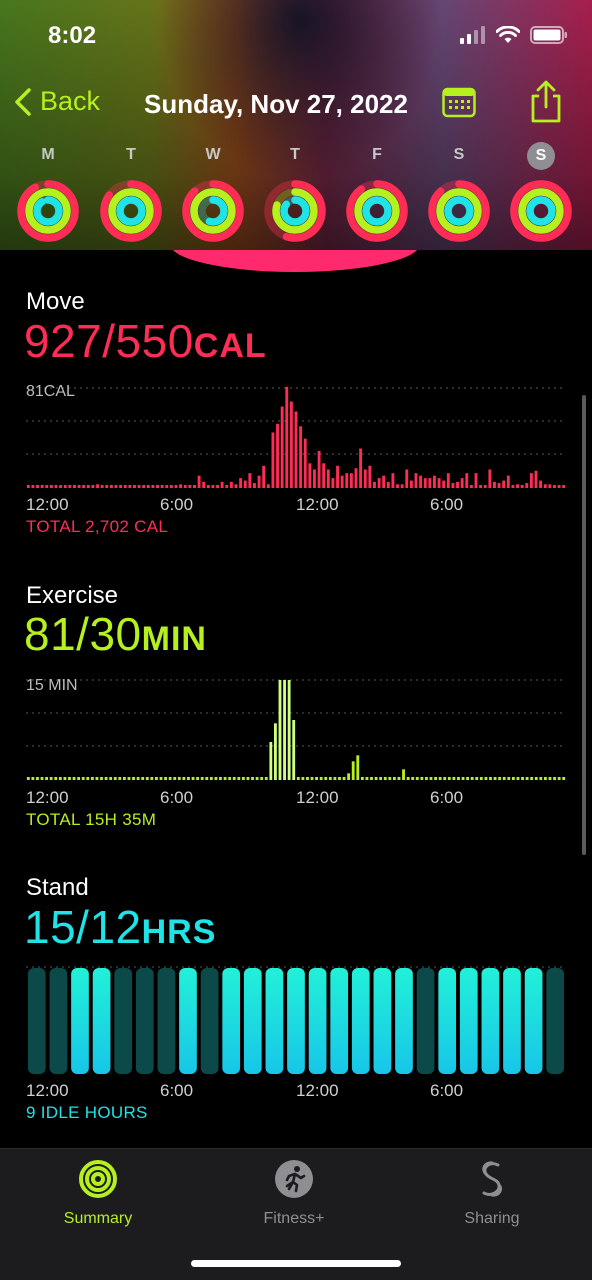  Describe the element at coordinates (447, 504) in the screenshot. I see `move-x-tick-4: 6:00` at that location.